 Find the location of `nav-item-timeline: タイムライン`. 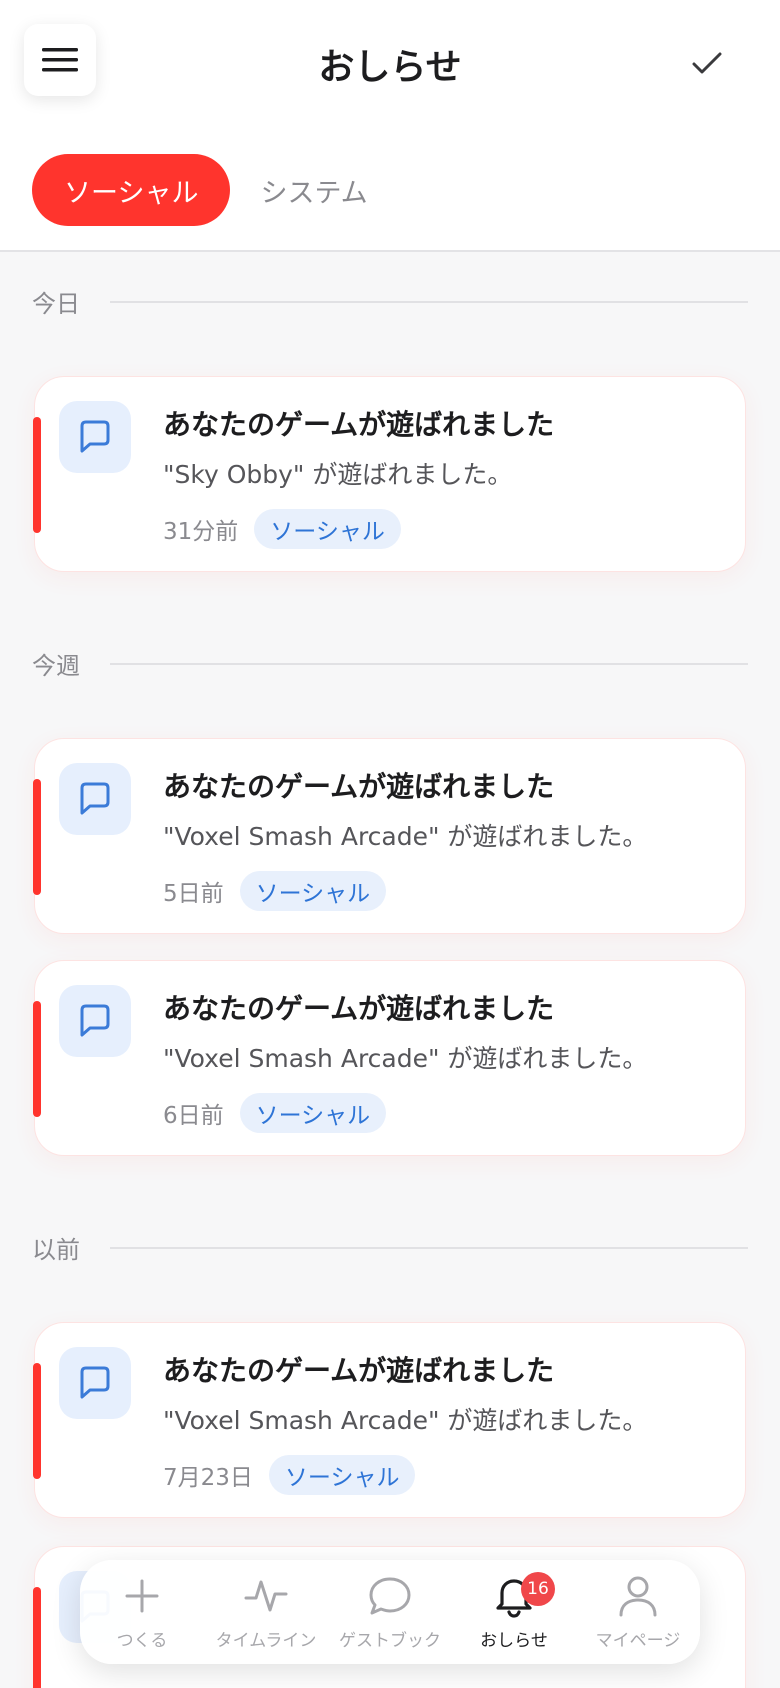

nav-item-timeline: タイムライン is located at coordinates (266, 1612).